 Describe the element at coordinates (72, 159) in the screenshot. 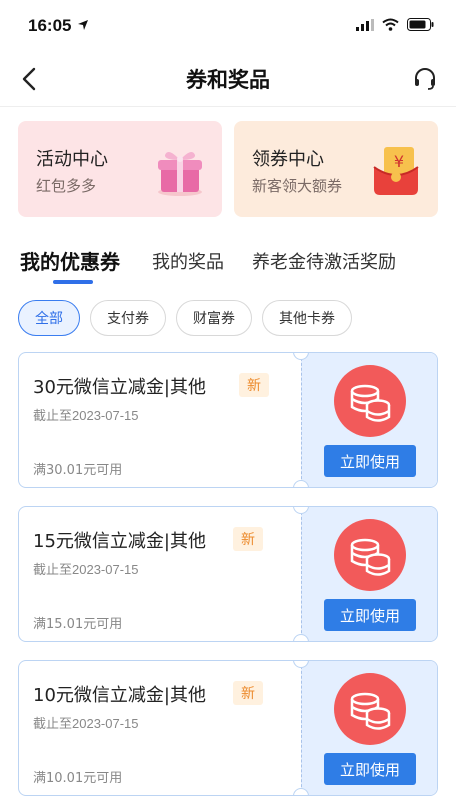

I see `activity-center-title: 活动中心` at that location.